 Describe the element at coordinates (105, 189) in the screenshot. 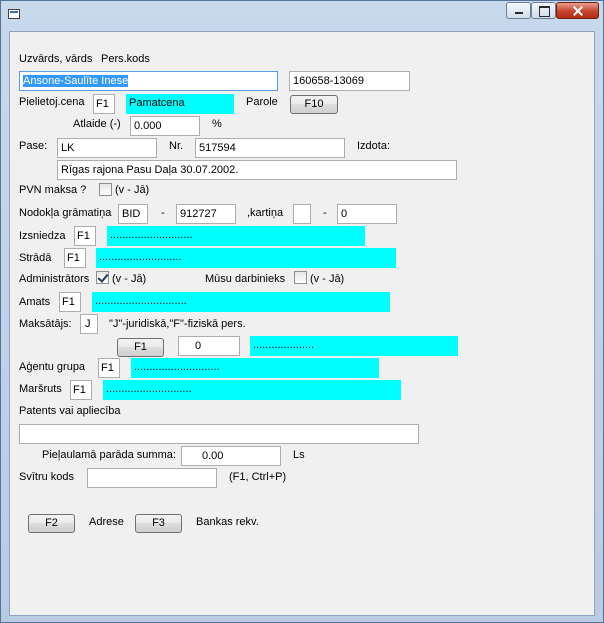

I see `vat-payer-checkbox` at that location.